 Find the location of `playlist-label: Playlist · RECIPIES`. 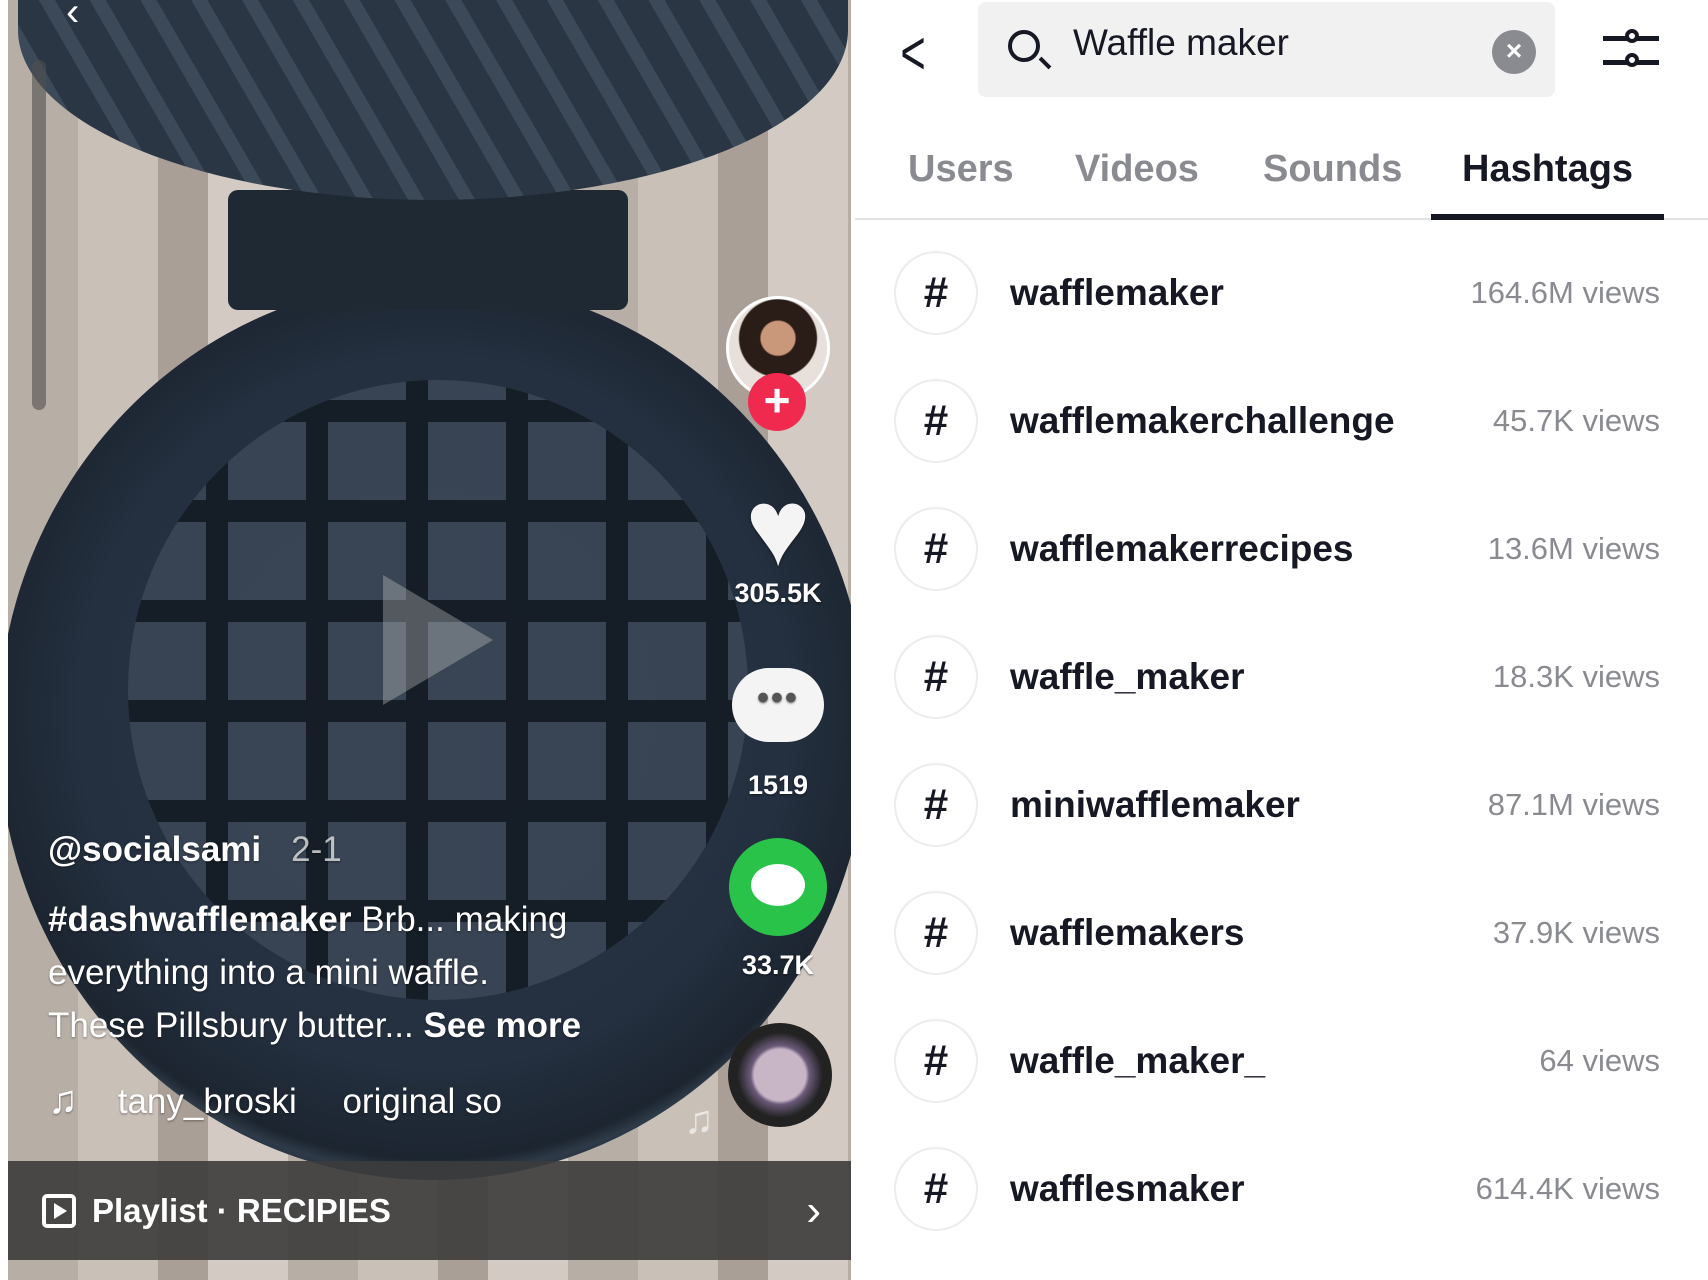

playlist-label: Playlist · RECIPIES is located at coordinates (241, 1210).